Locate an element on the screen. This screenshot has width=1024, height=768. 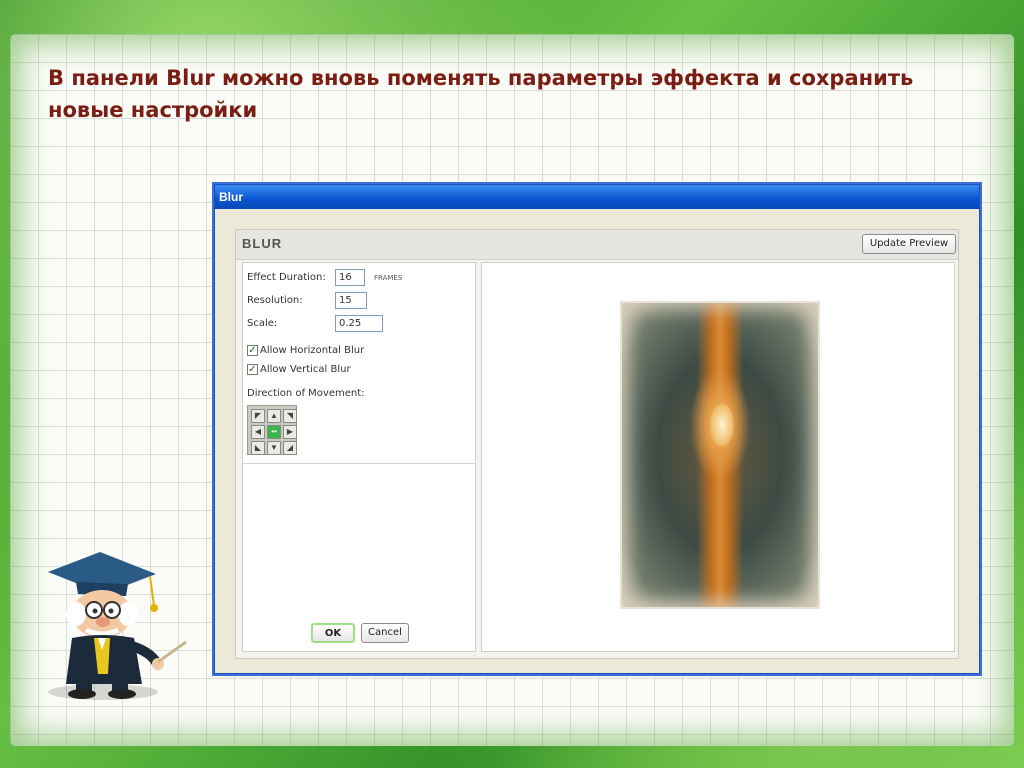
cancel-button: Cancel is located at coordinates (385, 633).